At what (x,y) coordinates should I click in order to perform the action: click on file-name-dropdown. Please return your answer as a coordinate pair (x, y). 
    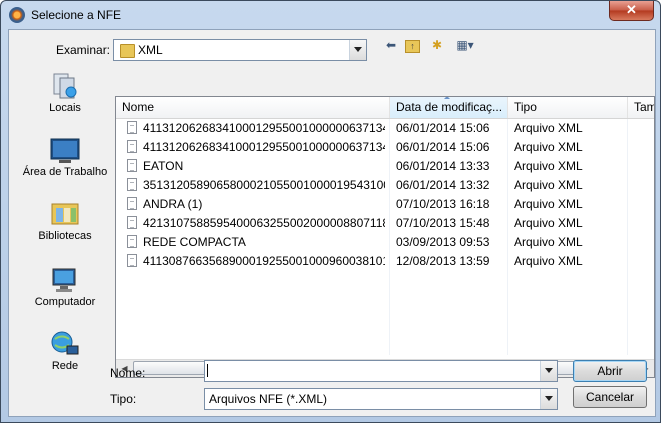
    Looking at the image, I should click on (548, 371).